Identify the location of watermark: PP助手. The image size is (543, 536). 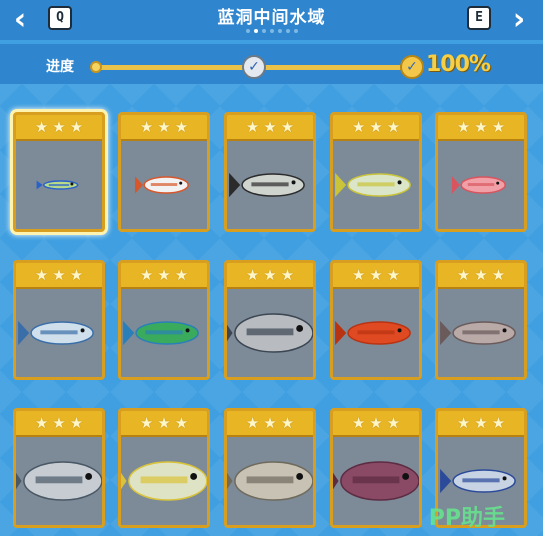
(466, 518).